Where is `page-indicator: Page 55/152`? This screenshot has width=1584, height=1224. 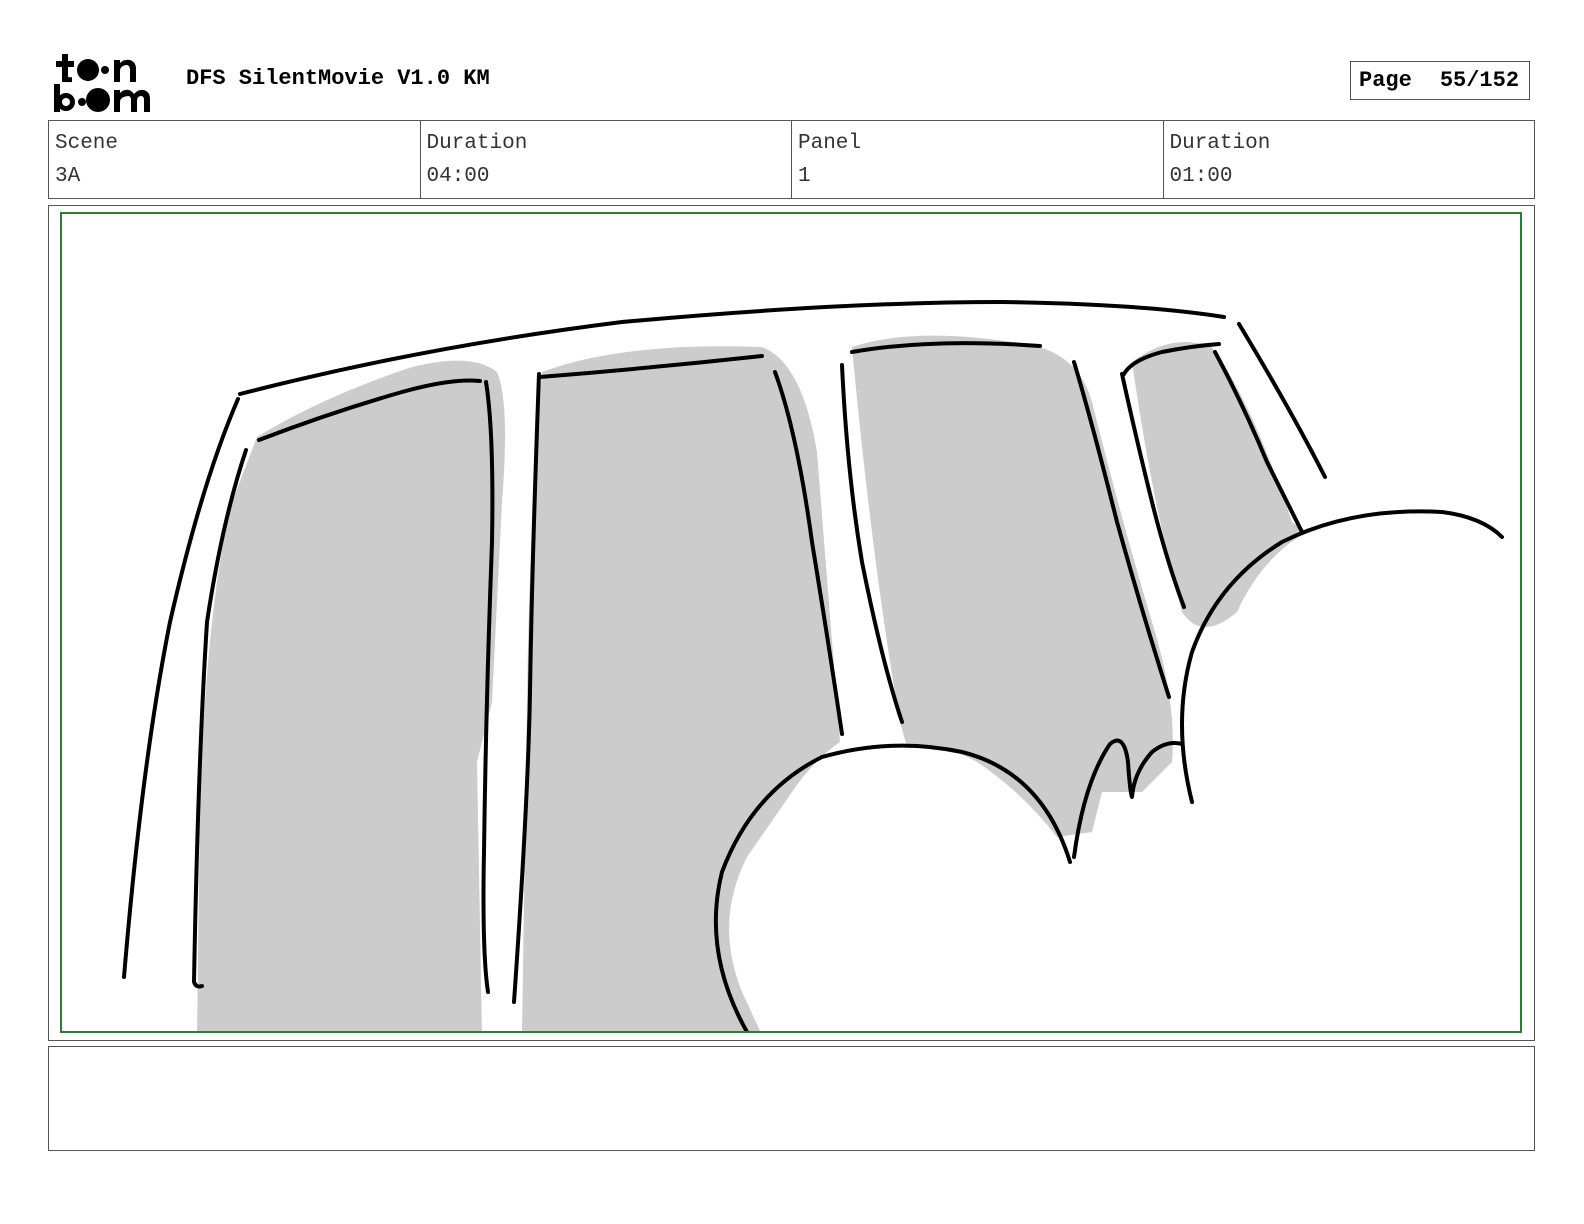 page-indicator: Page 55/152 is located at coordinates (1440, 80).